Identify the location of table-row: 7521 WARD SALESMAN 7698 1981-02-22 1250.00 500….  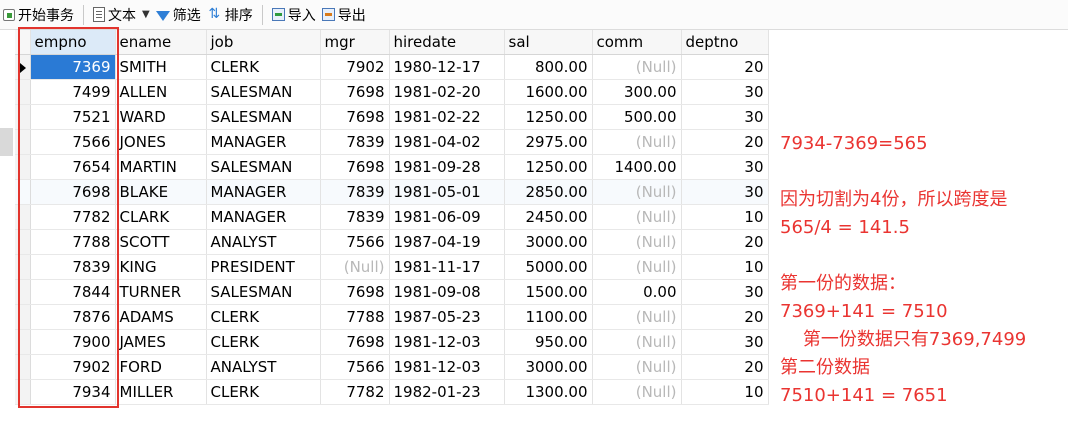
(392, 117).